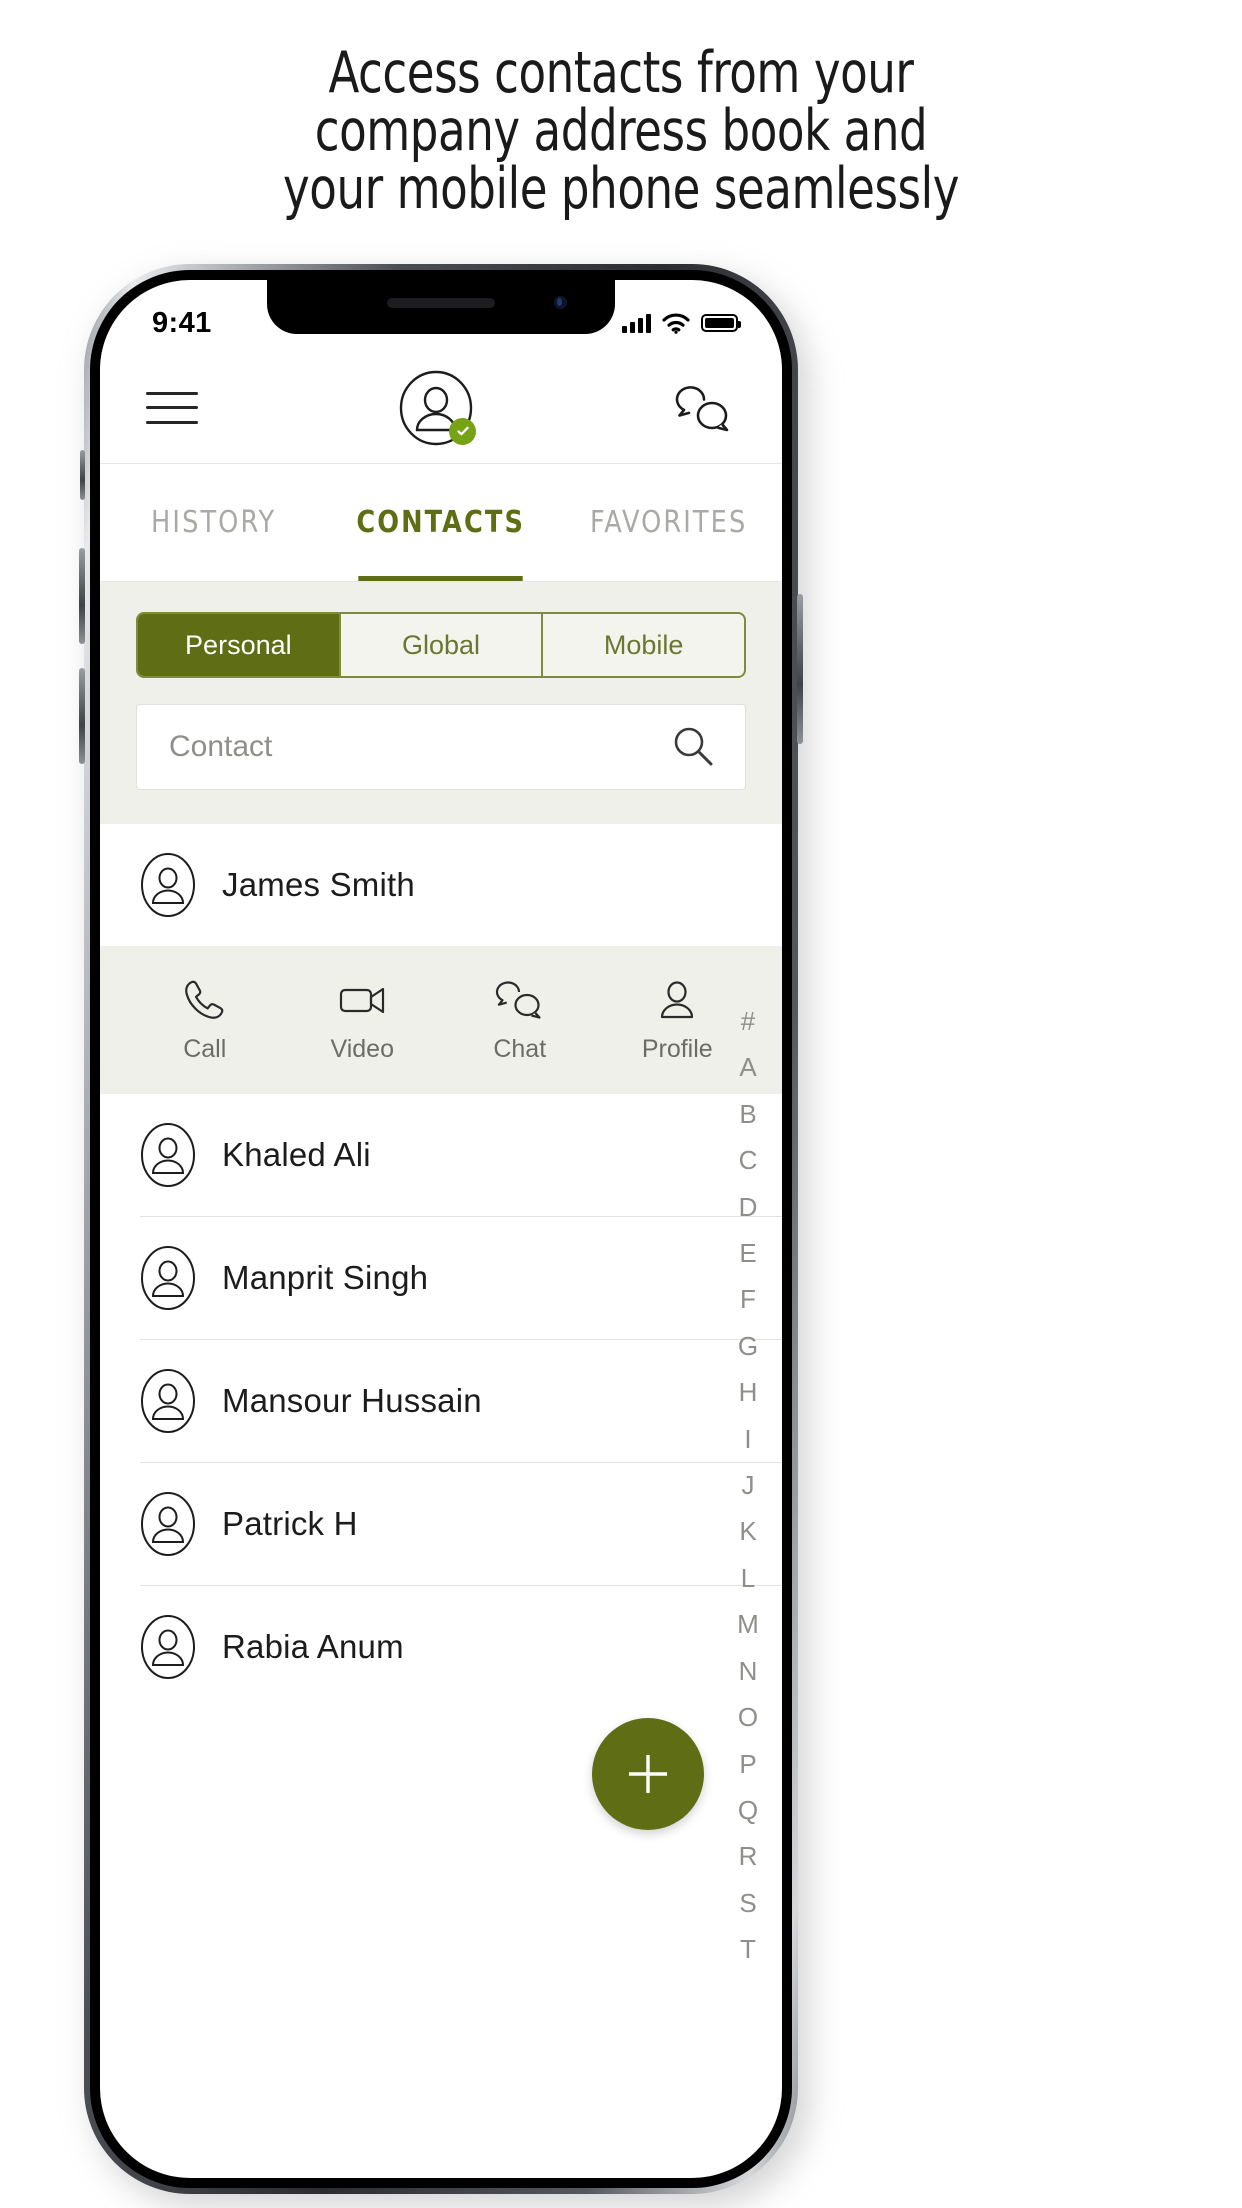 The height and width of the screenshot is (2208, 1242). What do you see at coordinates (441, 1278) in the screenshot?
I see `list-item: Manprit Singh` at bounding box center [441, 1278].